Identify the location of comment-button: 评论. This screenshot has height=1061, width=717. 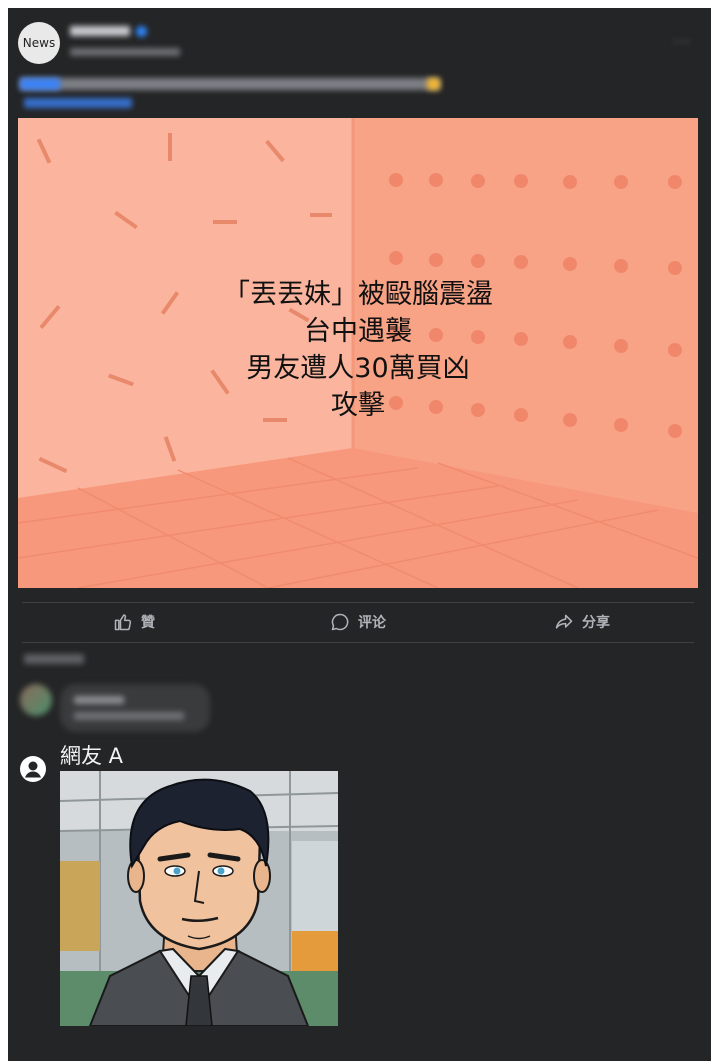
(358, 622).